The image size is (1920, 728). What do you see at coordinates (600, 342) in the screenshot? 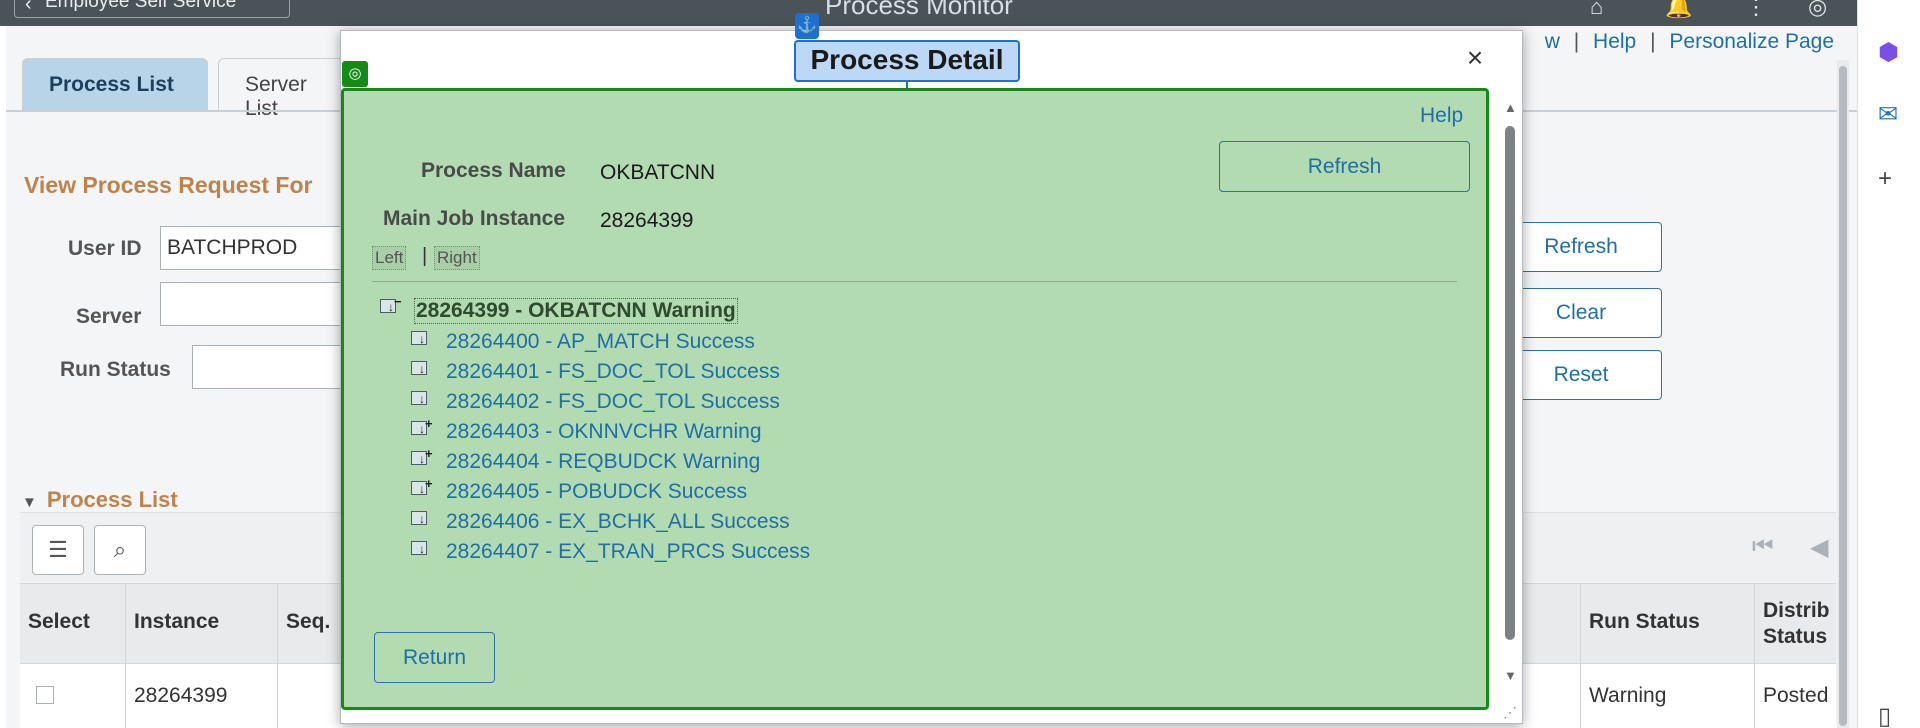
I see `tree-item-link: 28264400 - AP_MATCH Success` at bounding box center [600, 342].